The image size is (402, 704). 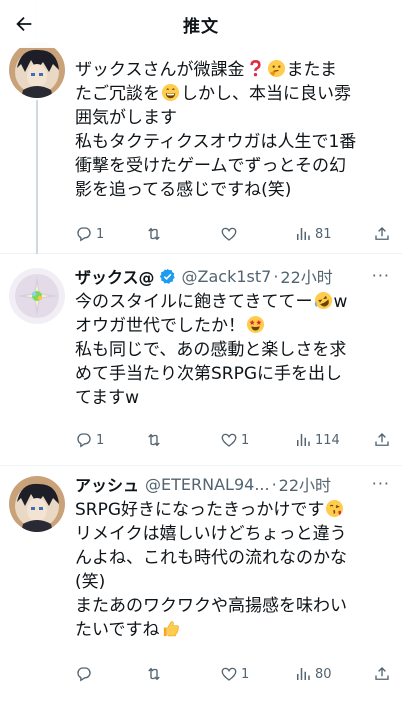 What do you see at coordinates (323, 234) in the screenshot?
I see `view-count: 81` at bounding box center [323, 234].